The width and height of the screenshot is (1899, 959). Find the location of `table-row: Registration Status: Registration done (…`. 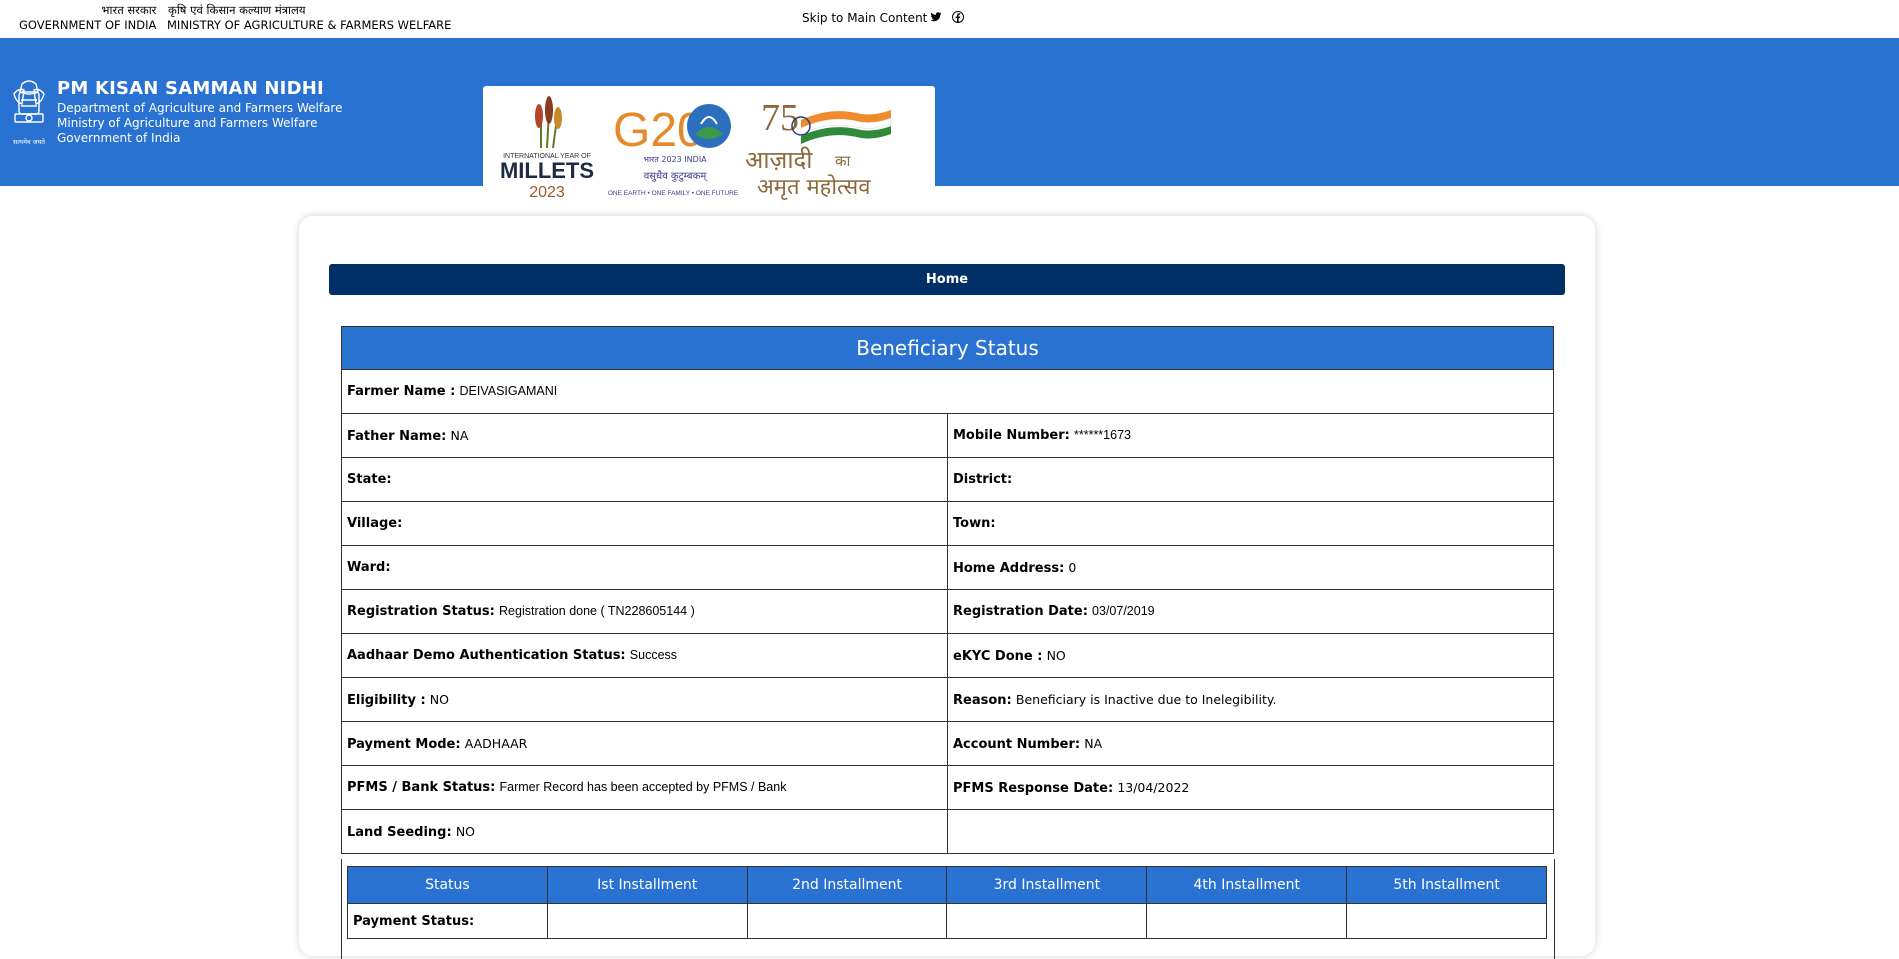

table-row: Registration Status: Registration done (… is located at coordinates (947, 611).